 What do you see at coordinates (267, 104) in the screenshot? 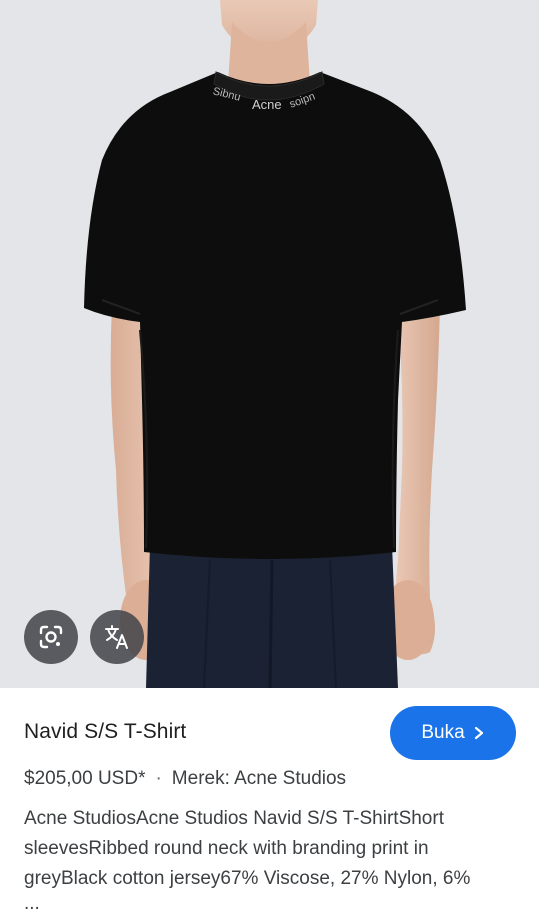
I see `svg-text: Acne` at bounding box center [267, 104].